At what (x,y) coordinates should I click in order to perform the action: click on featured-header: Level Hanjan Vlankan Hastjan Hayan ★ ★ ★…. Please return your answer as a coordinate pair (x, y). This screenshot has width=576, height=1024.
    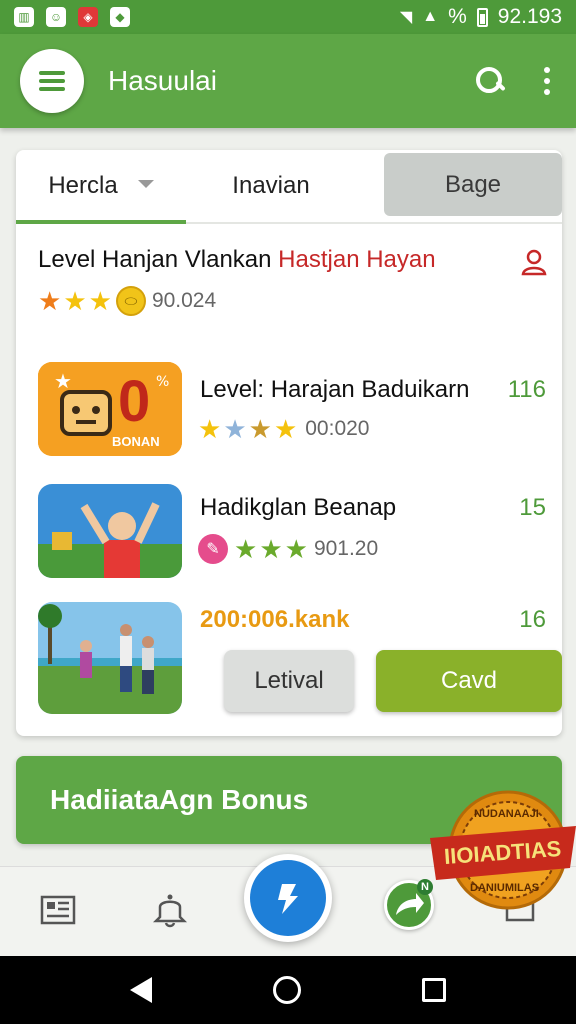
    Looking at the image, I should click on (293, 281).